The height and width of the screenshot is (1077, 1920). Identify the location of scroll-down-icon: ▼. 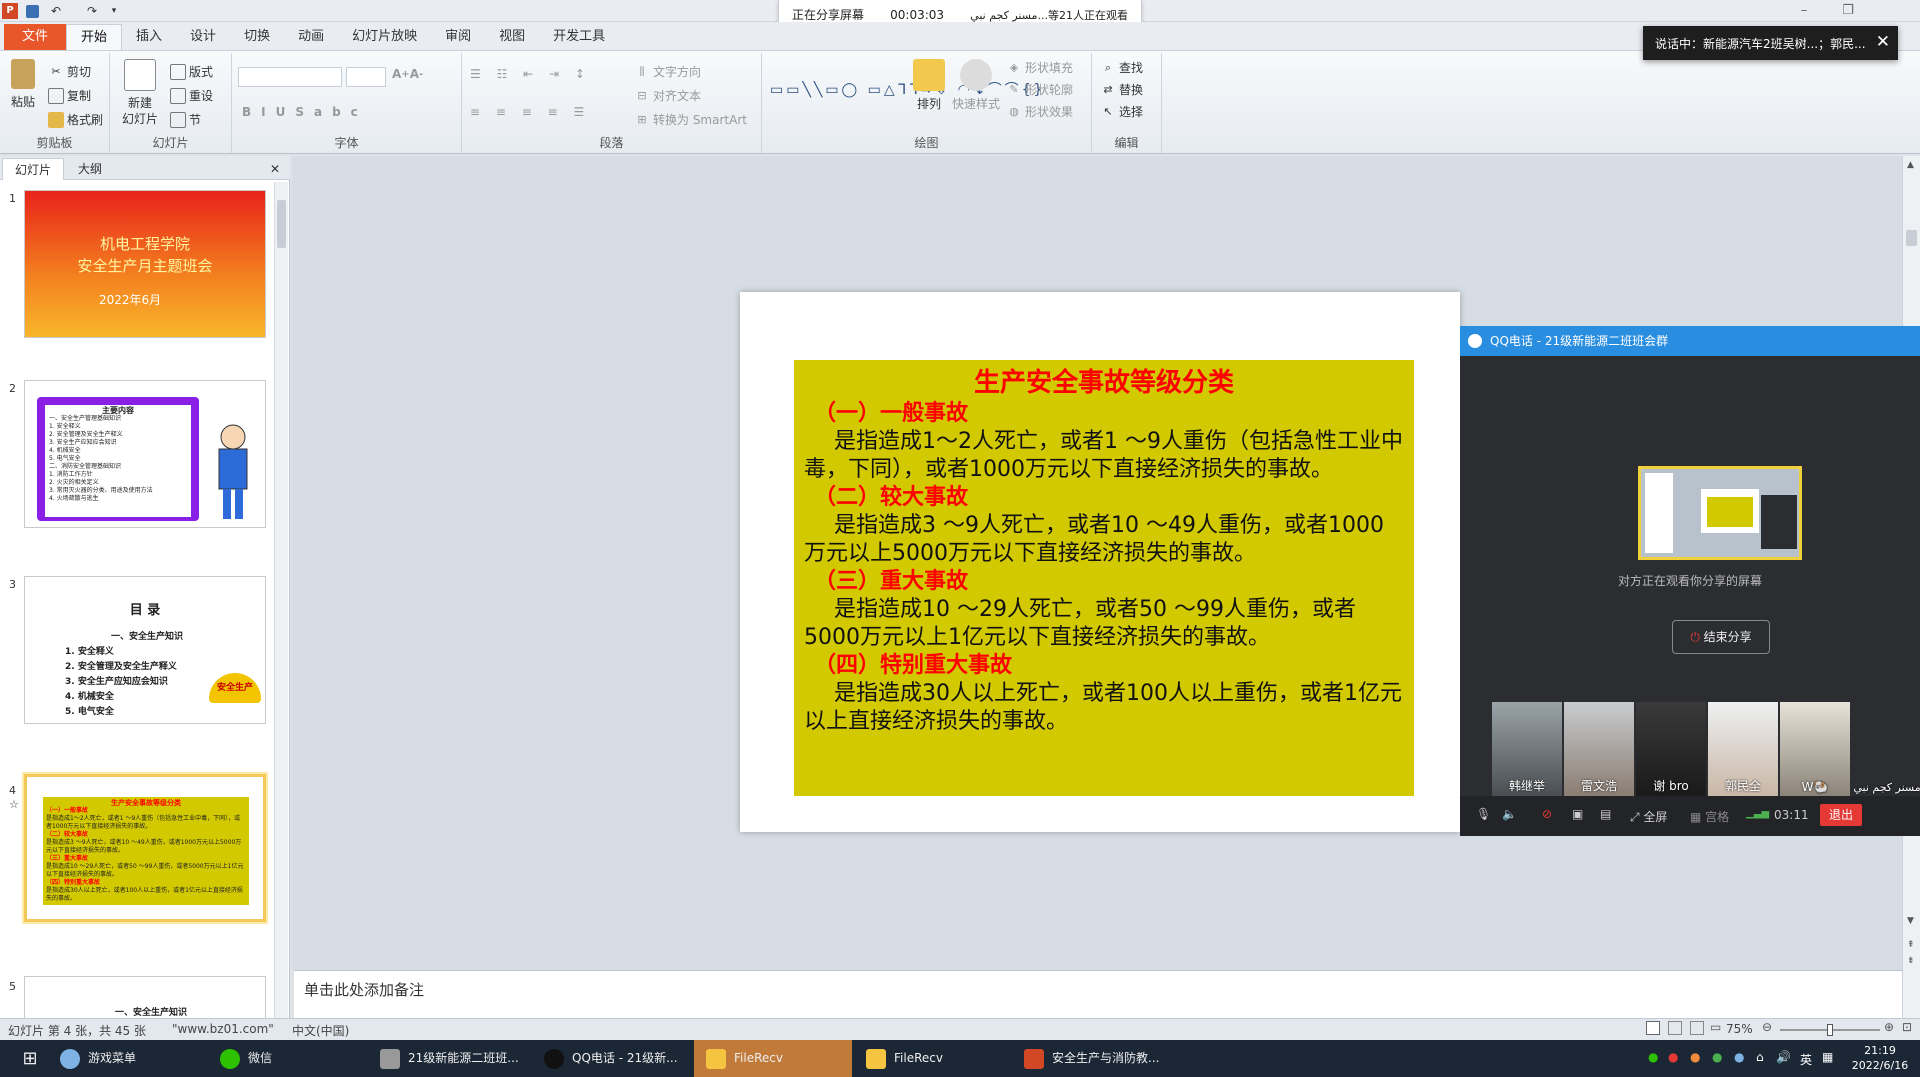
(1910, 921).